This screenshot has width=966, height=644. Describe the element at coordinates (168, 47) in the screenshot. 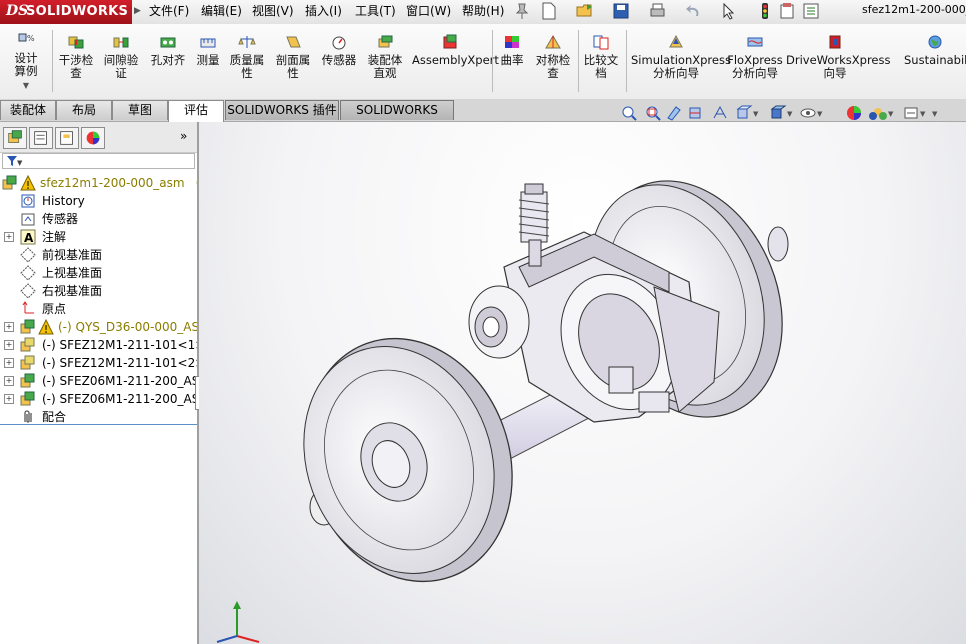

I see `hole-alignment-button: 孔对齐` at that location.